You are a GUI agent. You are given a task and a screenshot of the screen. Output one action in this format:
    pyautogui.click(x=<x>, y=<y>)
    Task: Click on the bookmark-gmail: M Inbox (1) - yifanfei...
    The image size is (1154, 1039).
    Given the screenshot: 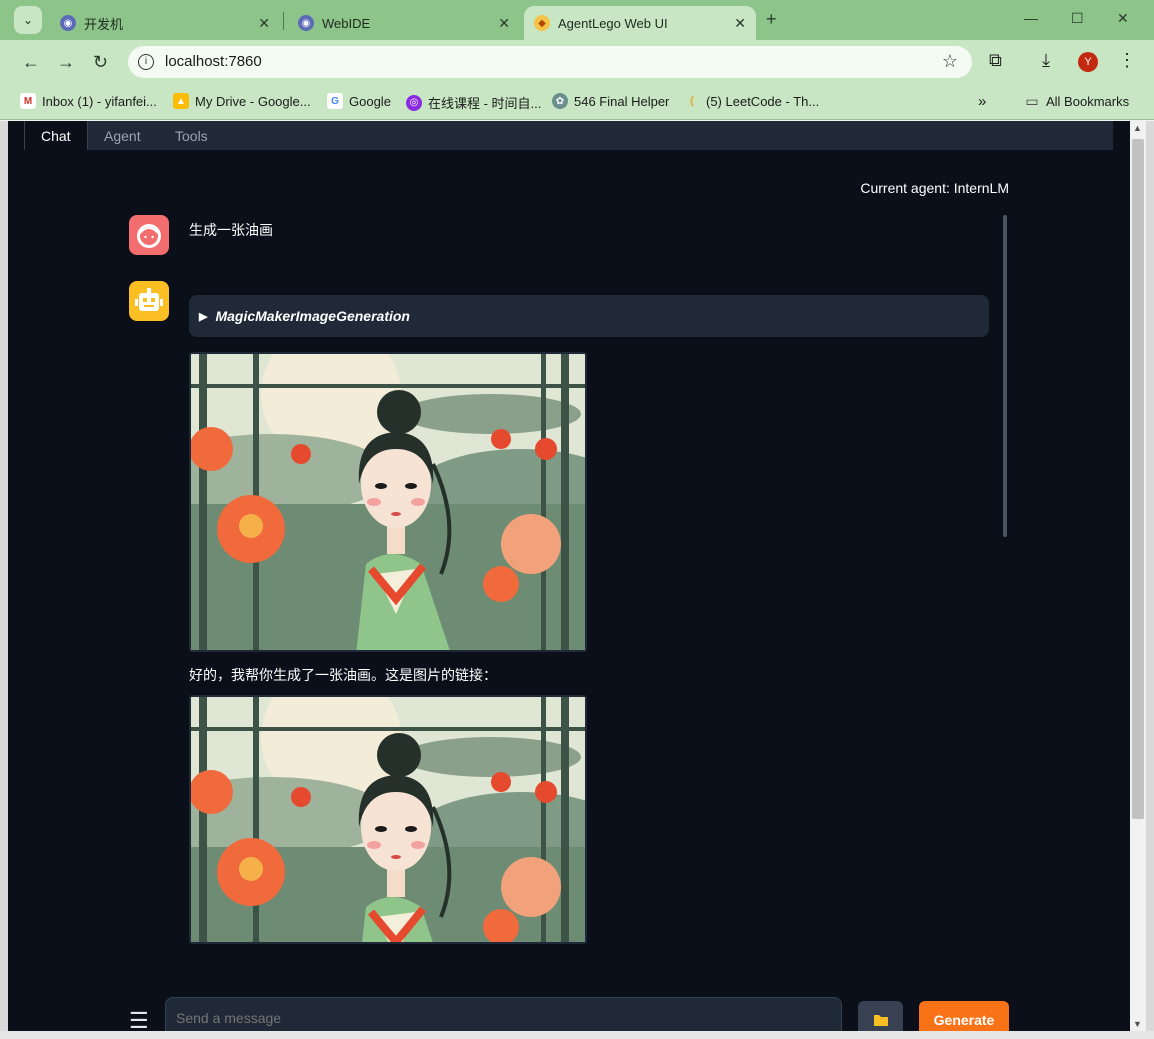 What is the action you would take?
    pyautogui.click(x=88, y=101)
    